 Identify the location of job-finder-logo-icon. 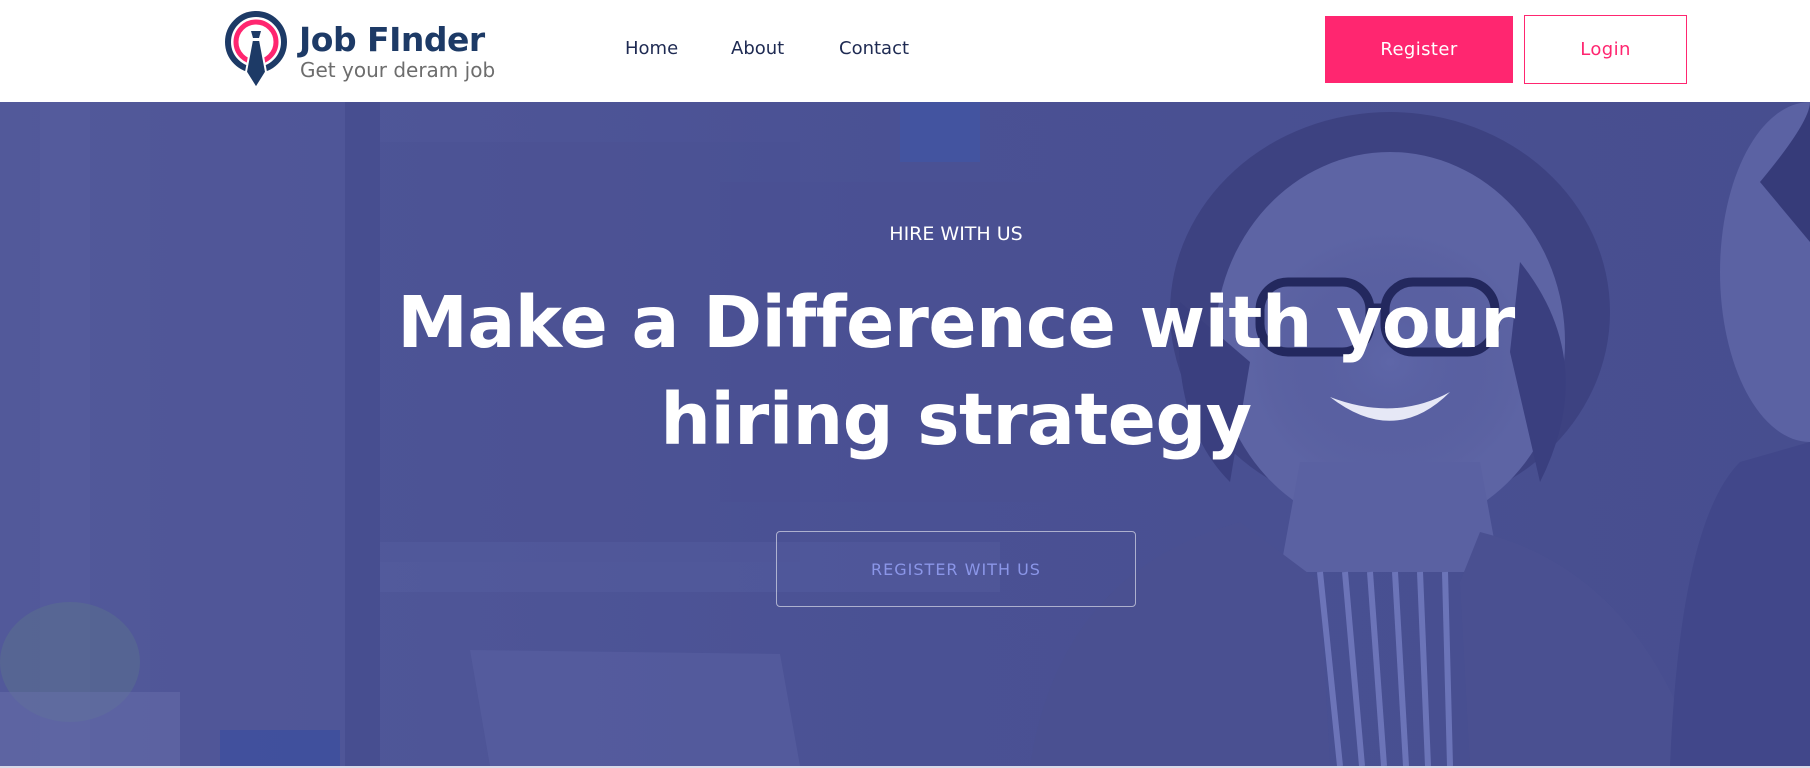
(256, 50).